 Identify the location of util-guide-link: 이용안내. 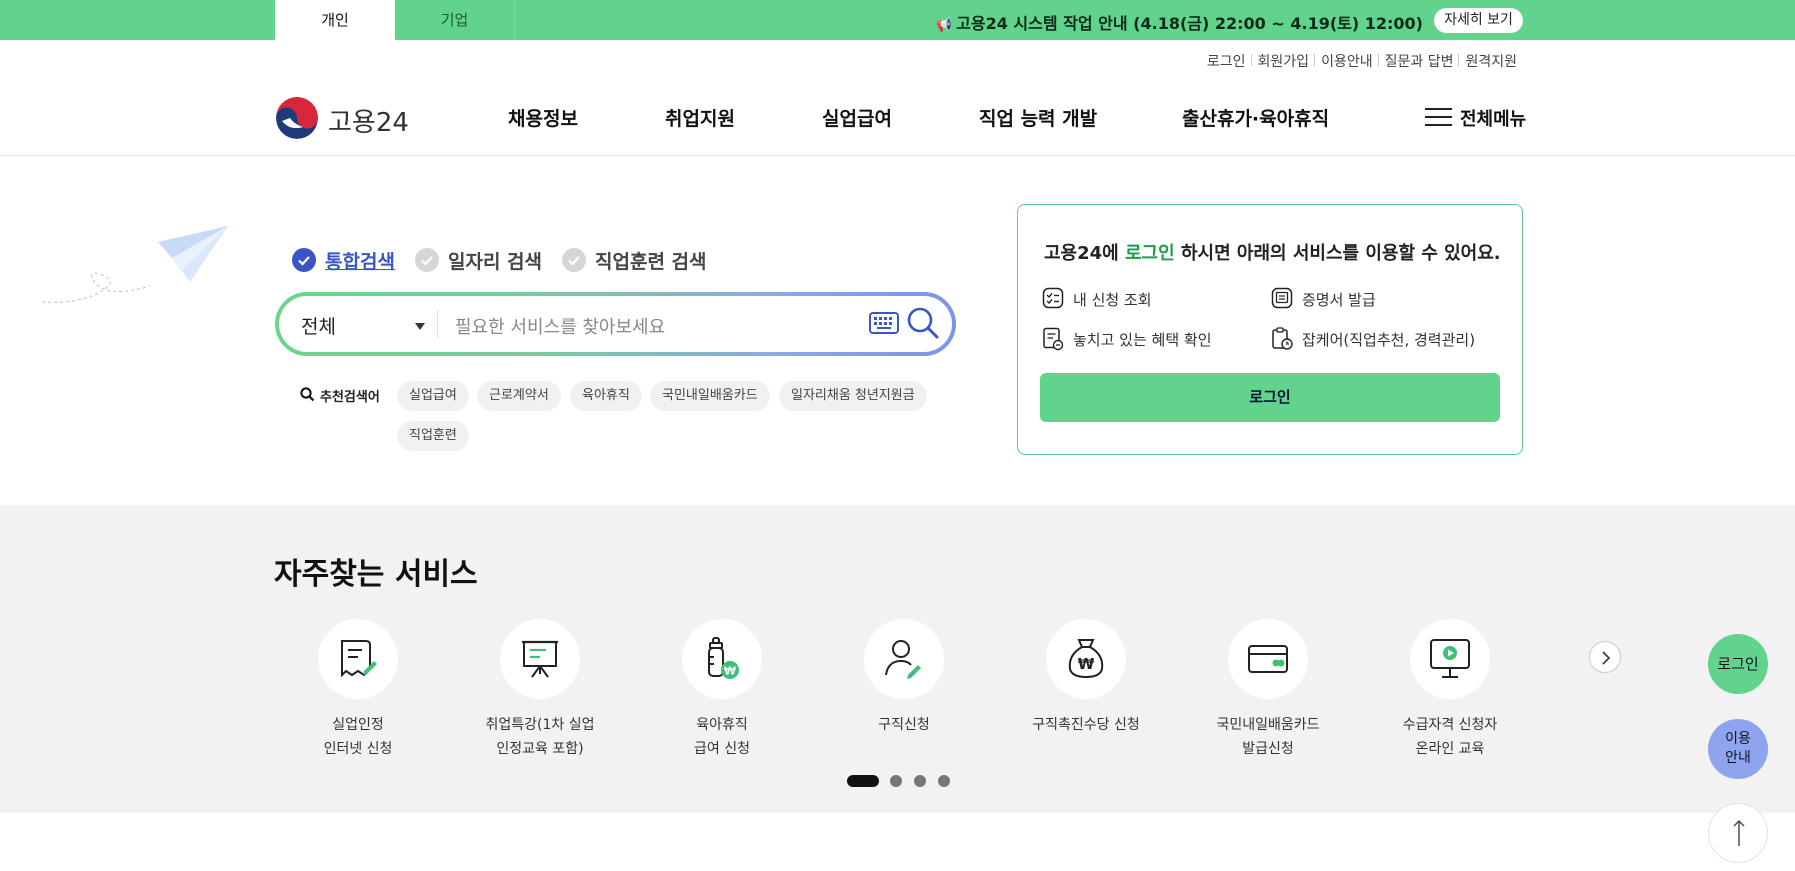
(1346, 61).